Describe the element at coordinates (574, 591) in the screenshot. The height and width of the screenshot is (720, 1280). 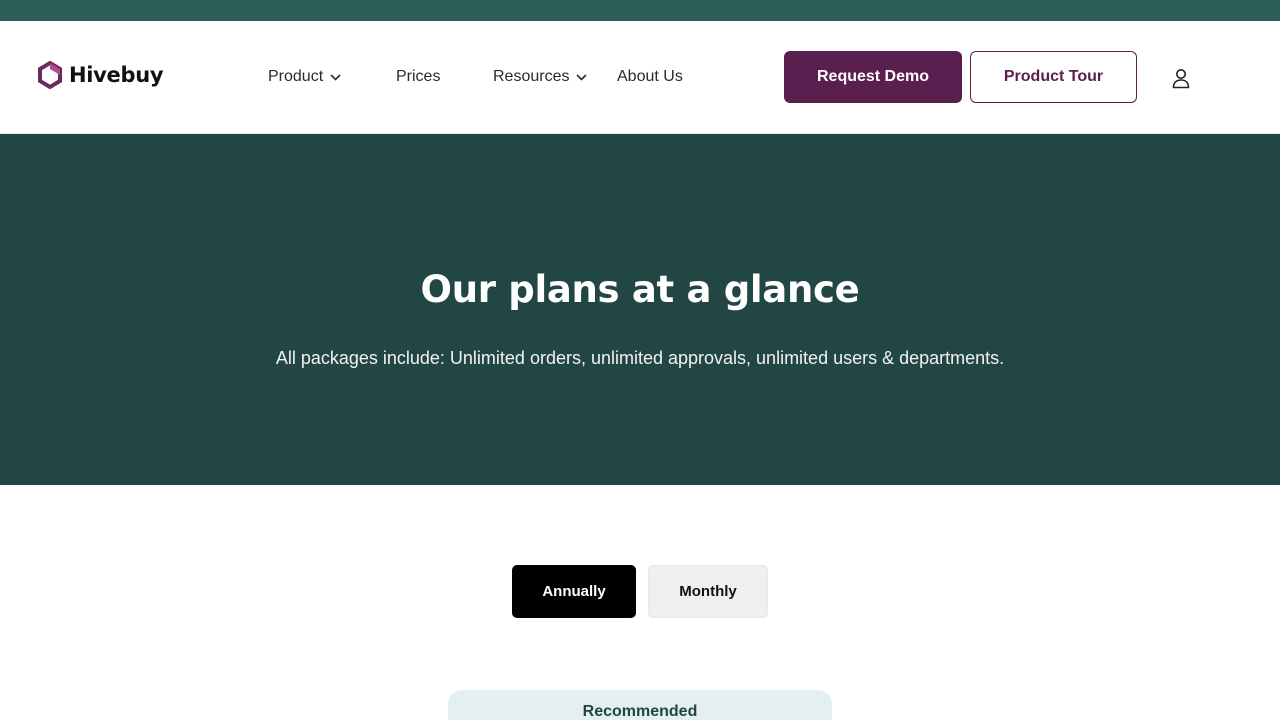
I see `billing-annually-button: Annually` at that location.